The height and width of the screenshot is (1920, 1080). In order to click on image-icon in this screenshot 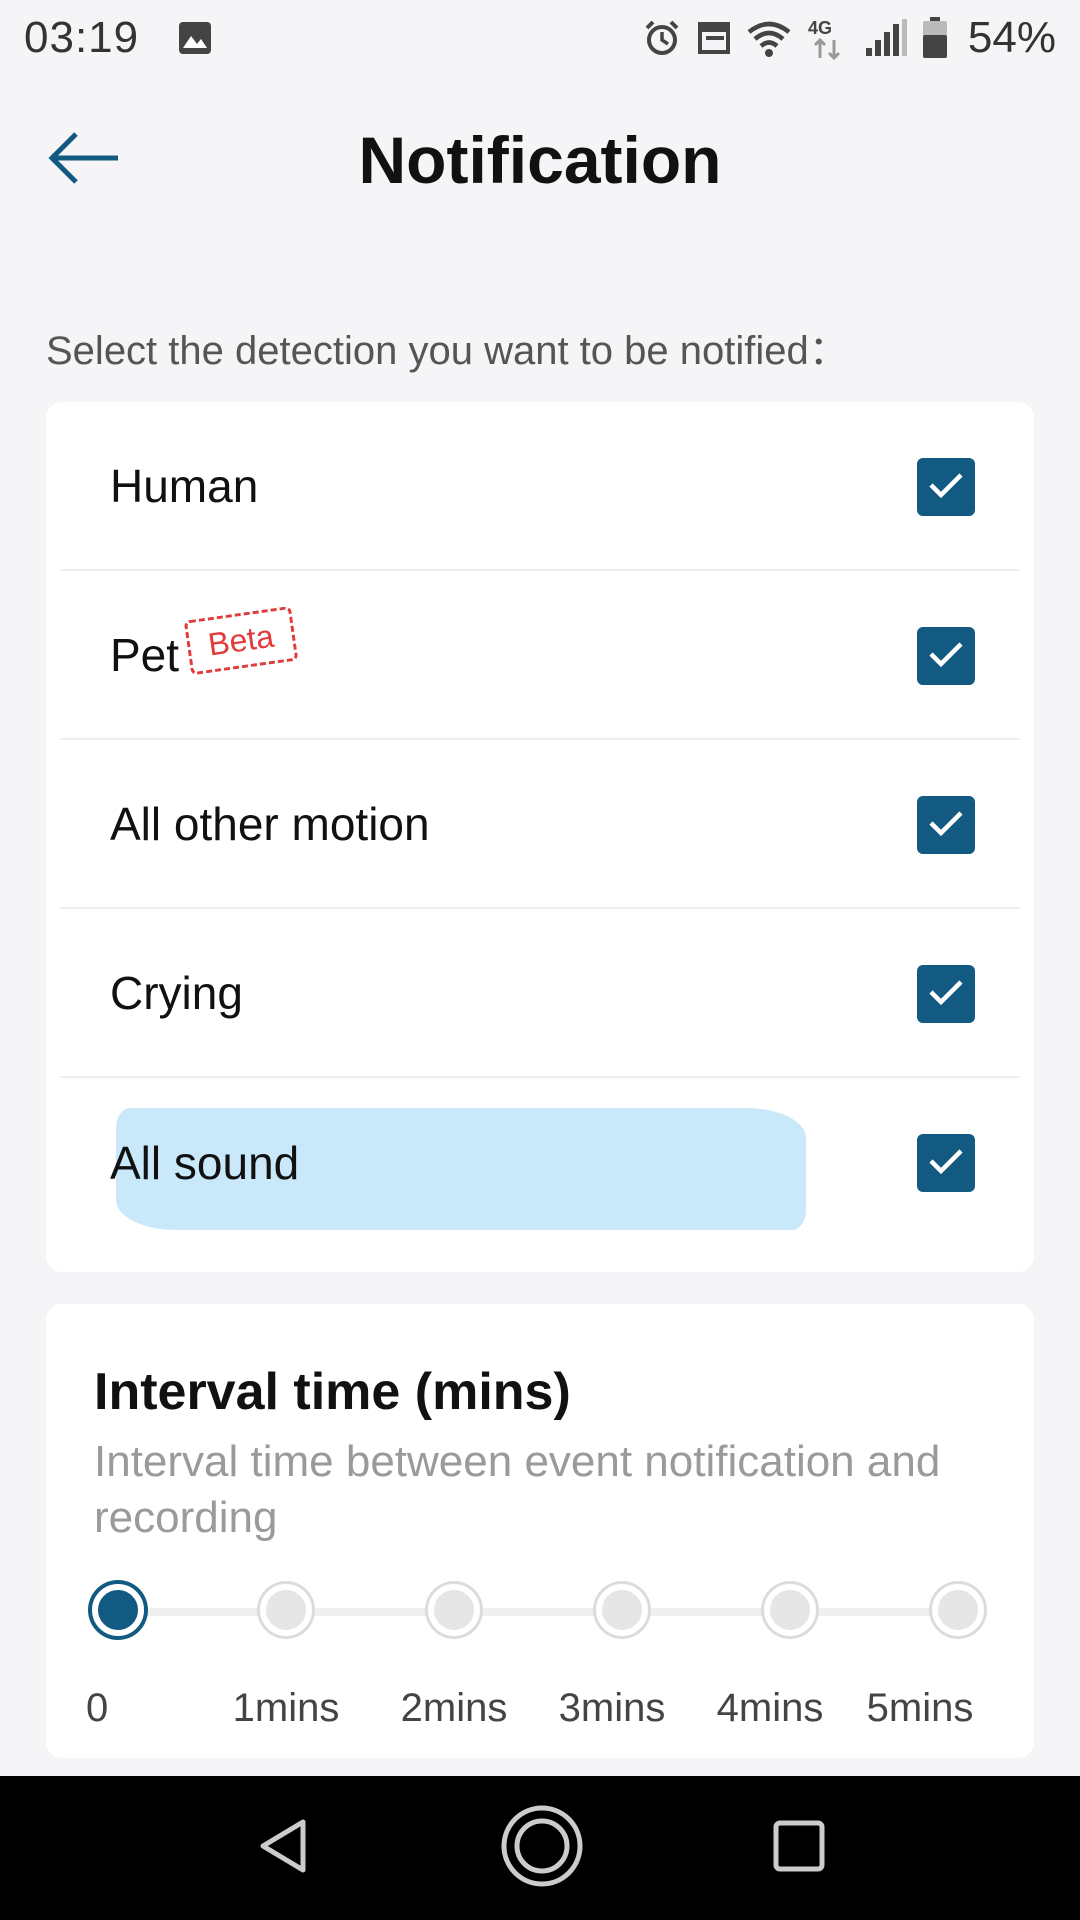, I will do `click(195, 38)`.